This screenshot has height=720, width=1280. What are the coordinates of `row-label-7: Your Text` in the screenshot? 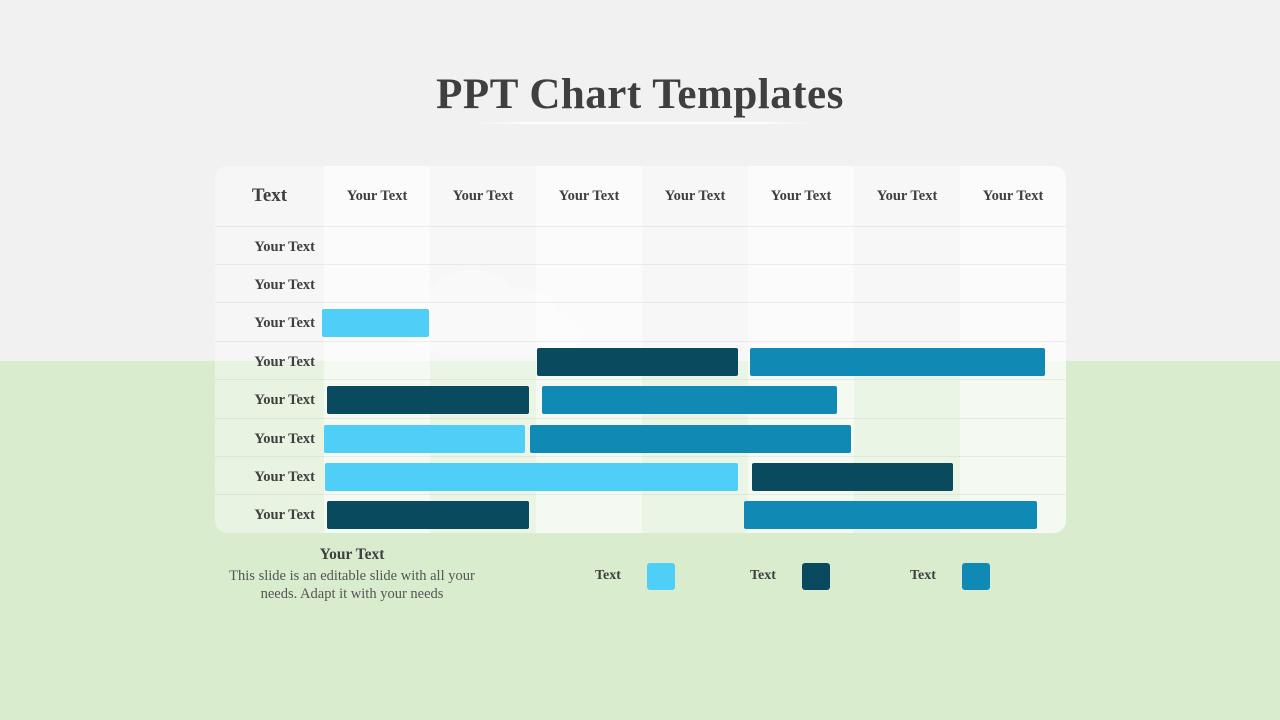 It's located at (284, 476).